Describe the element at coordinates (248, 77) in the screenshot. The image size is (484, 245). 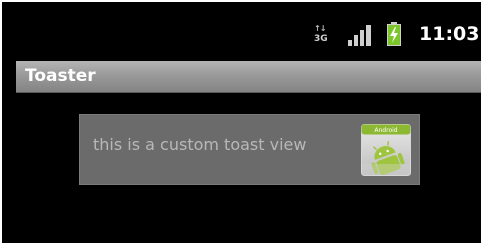
I see `title-bar: Toaster` at that location.